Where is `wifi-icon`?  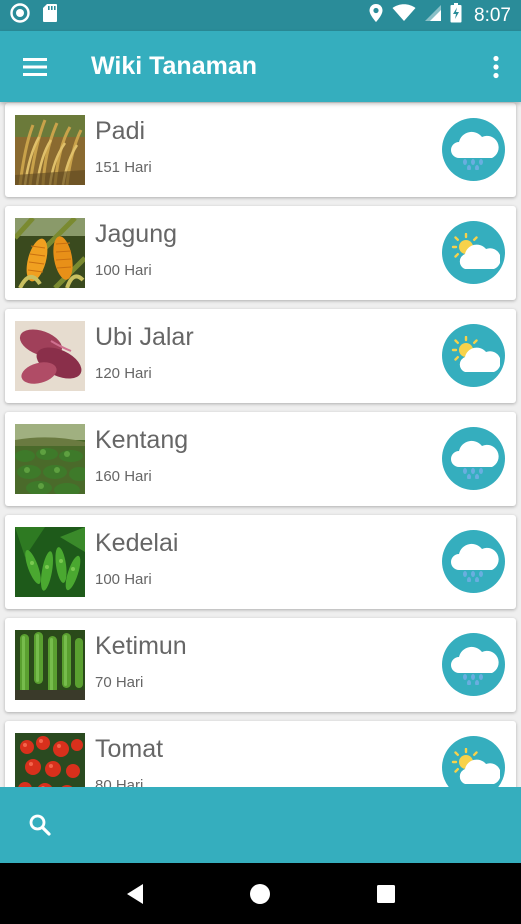
wifi-icon is located at coordinates (404, 15).